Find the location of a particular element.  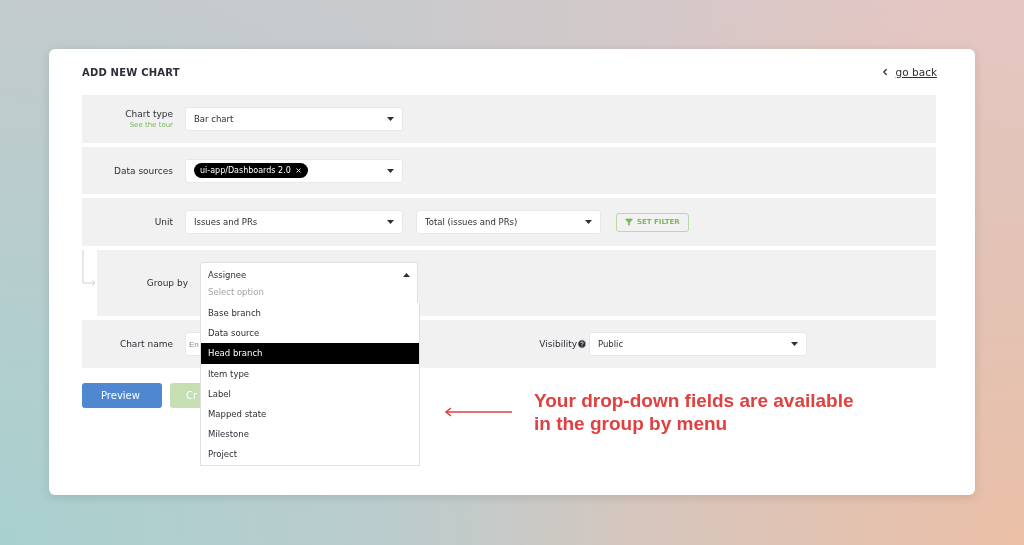

back-link: go back is located at coordinates (908, 72).